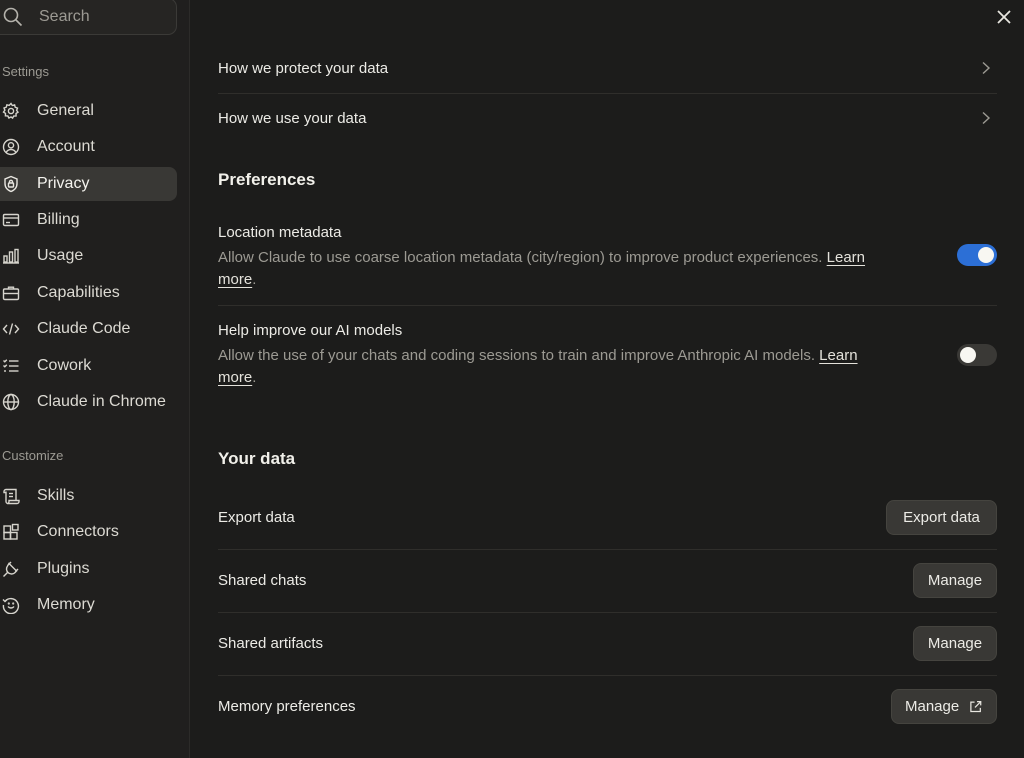 This screenshot has height=758, width=1024. What do you see at coordinates (11, 605) in the screenshot?
I see `memory-icon` at bounding box center [11, 605].